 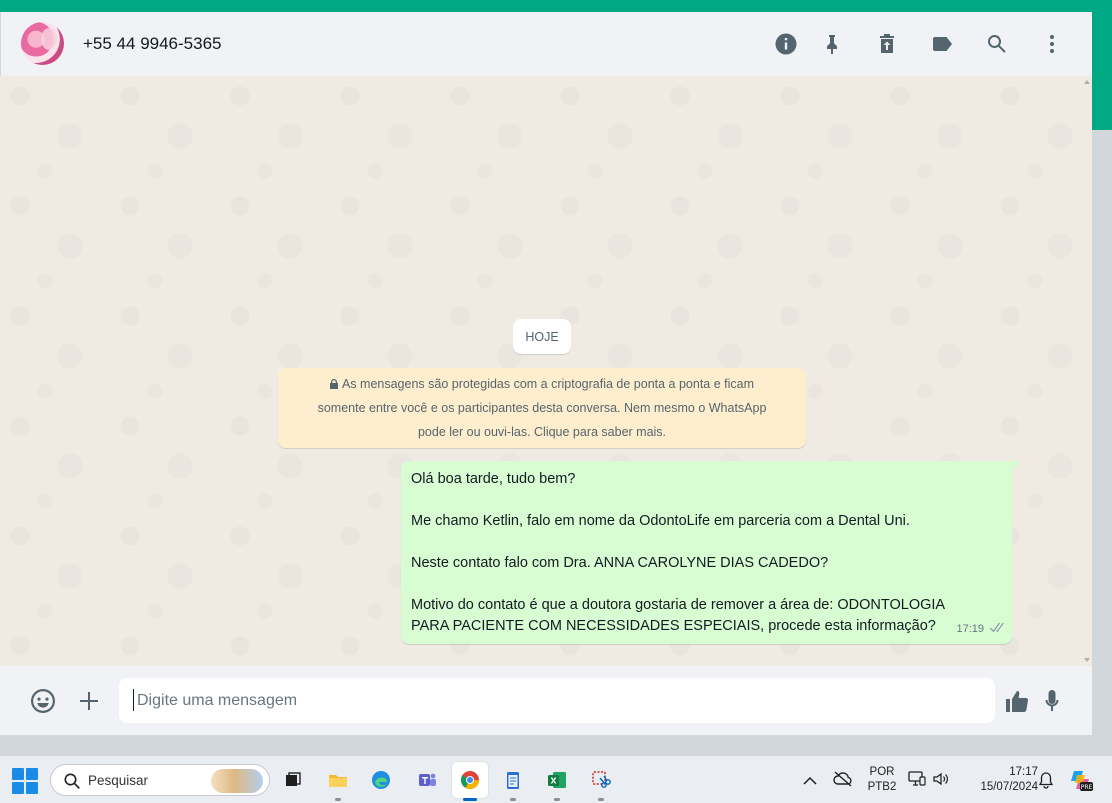 What do you see at coordinates (1023, 772) in the screenshot?
I see `clock-time: 17:17` at bounding box center [1023, 772].